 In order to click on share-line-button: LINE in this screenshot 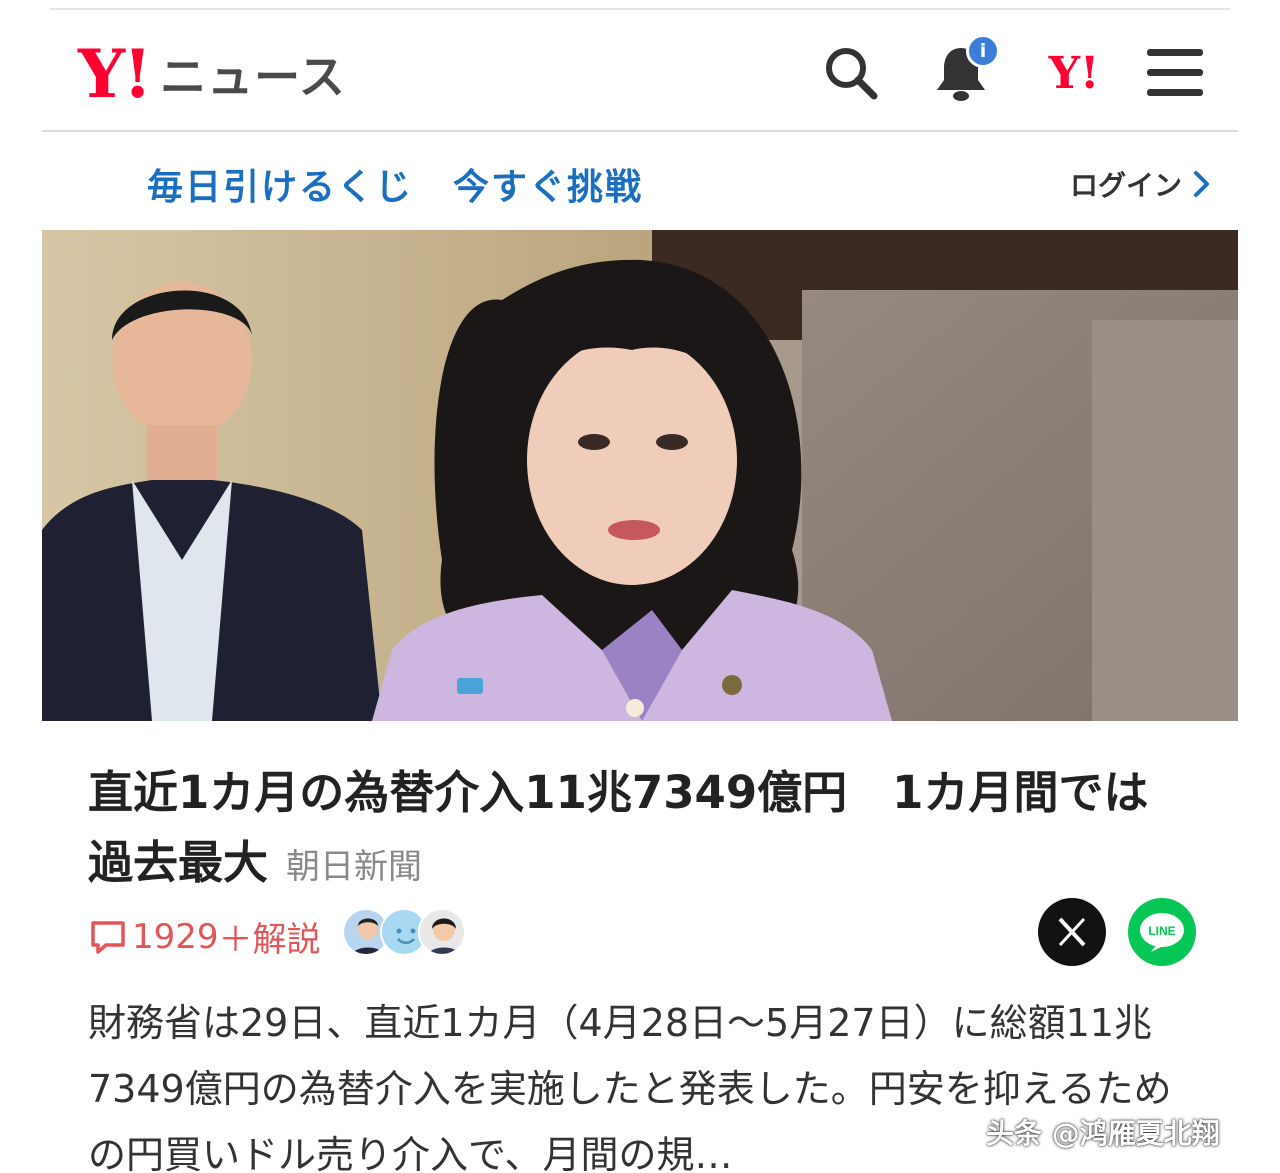, I will do `click(1162, 932)`.